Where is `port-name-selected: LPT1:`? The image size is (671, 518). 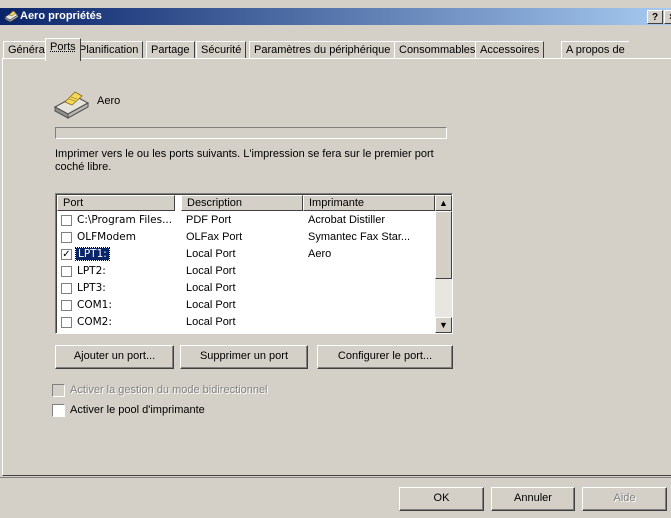
port-name-selected: LPT1: is located at coordinates (92, 254).